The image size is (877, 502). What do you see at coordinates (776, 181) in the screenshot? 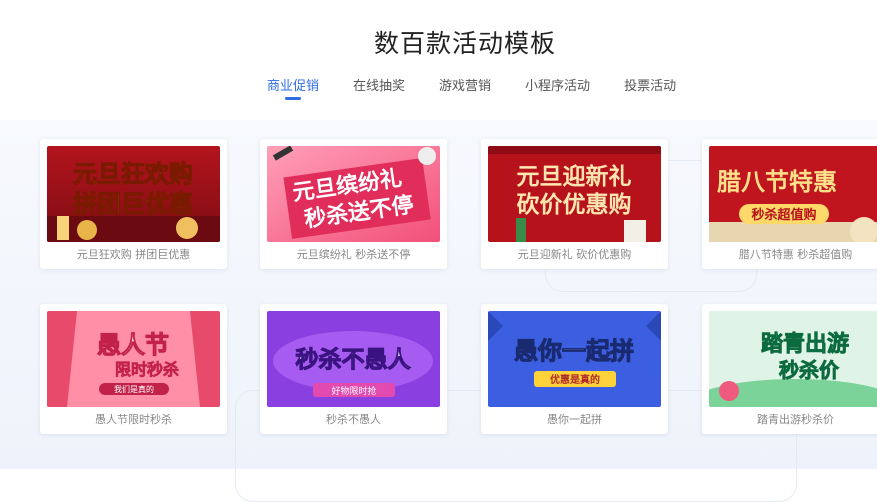
I see `template-headline: 腊八节特惠` at bounding box center [776, 181].